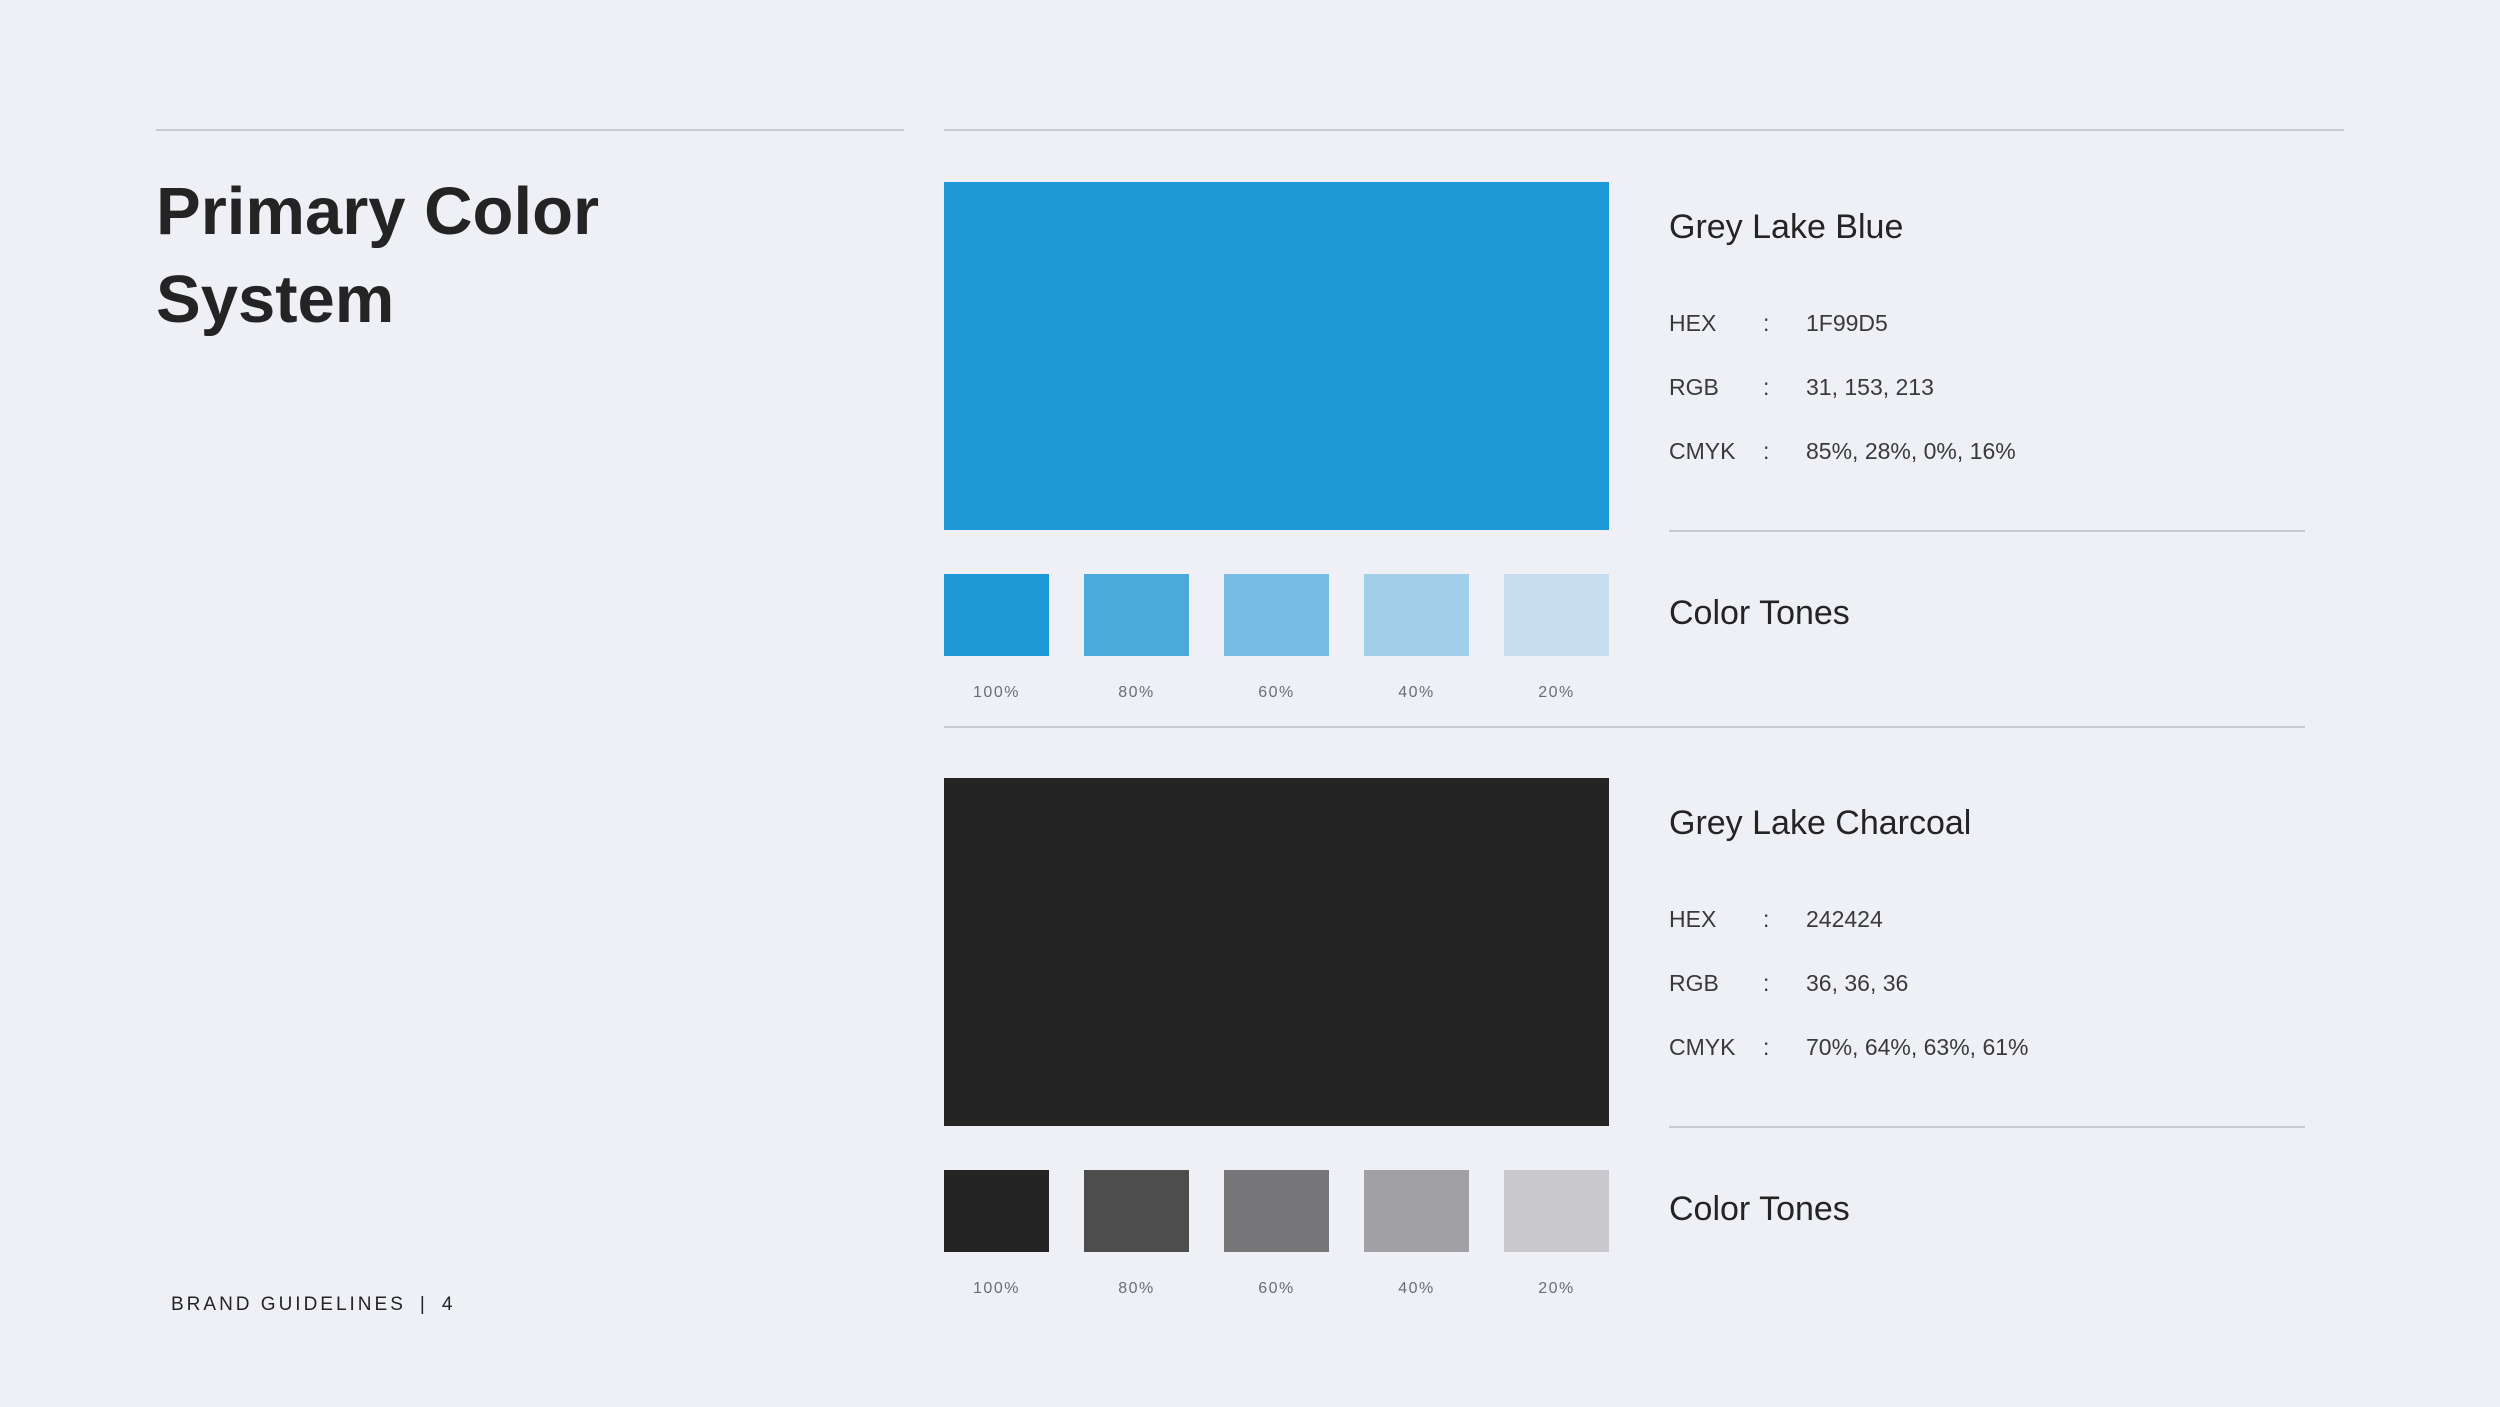 The height and width of the screenshot is (1407, 2500). What do you see at coordinates (1136, 692) in the screenshot?
I see `blue-tone-label-80: 80%` at bounding box center [1136, 692].